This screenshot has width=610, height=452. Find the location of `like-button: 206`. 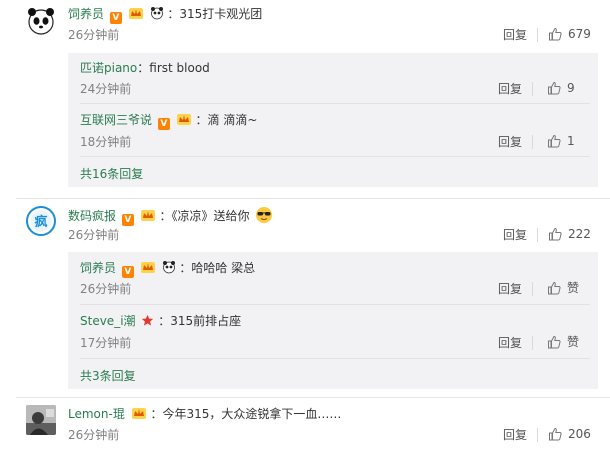

like-button: 206 is located at coordinates (569, 434).